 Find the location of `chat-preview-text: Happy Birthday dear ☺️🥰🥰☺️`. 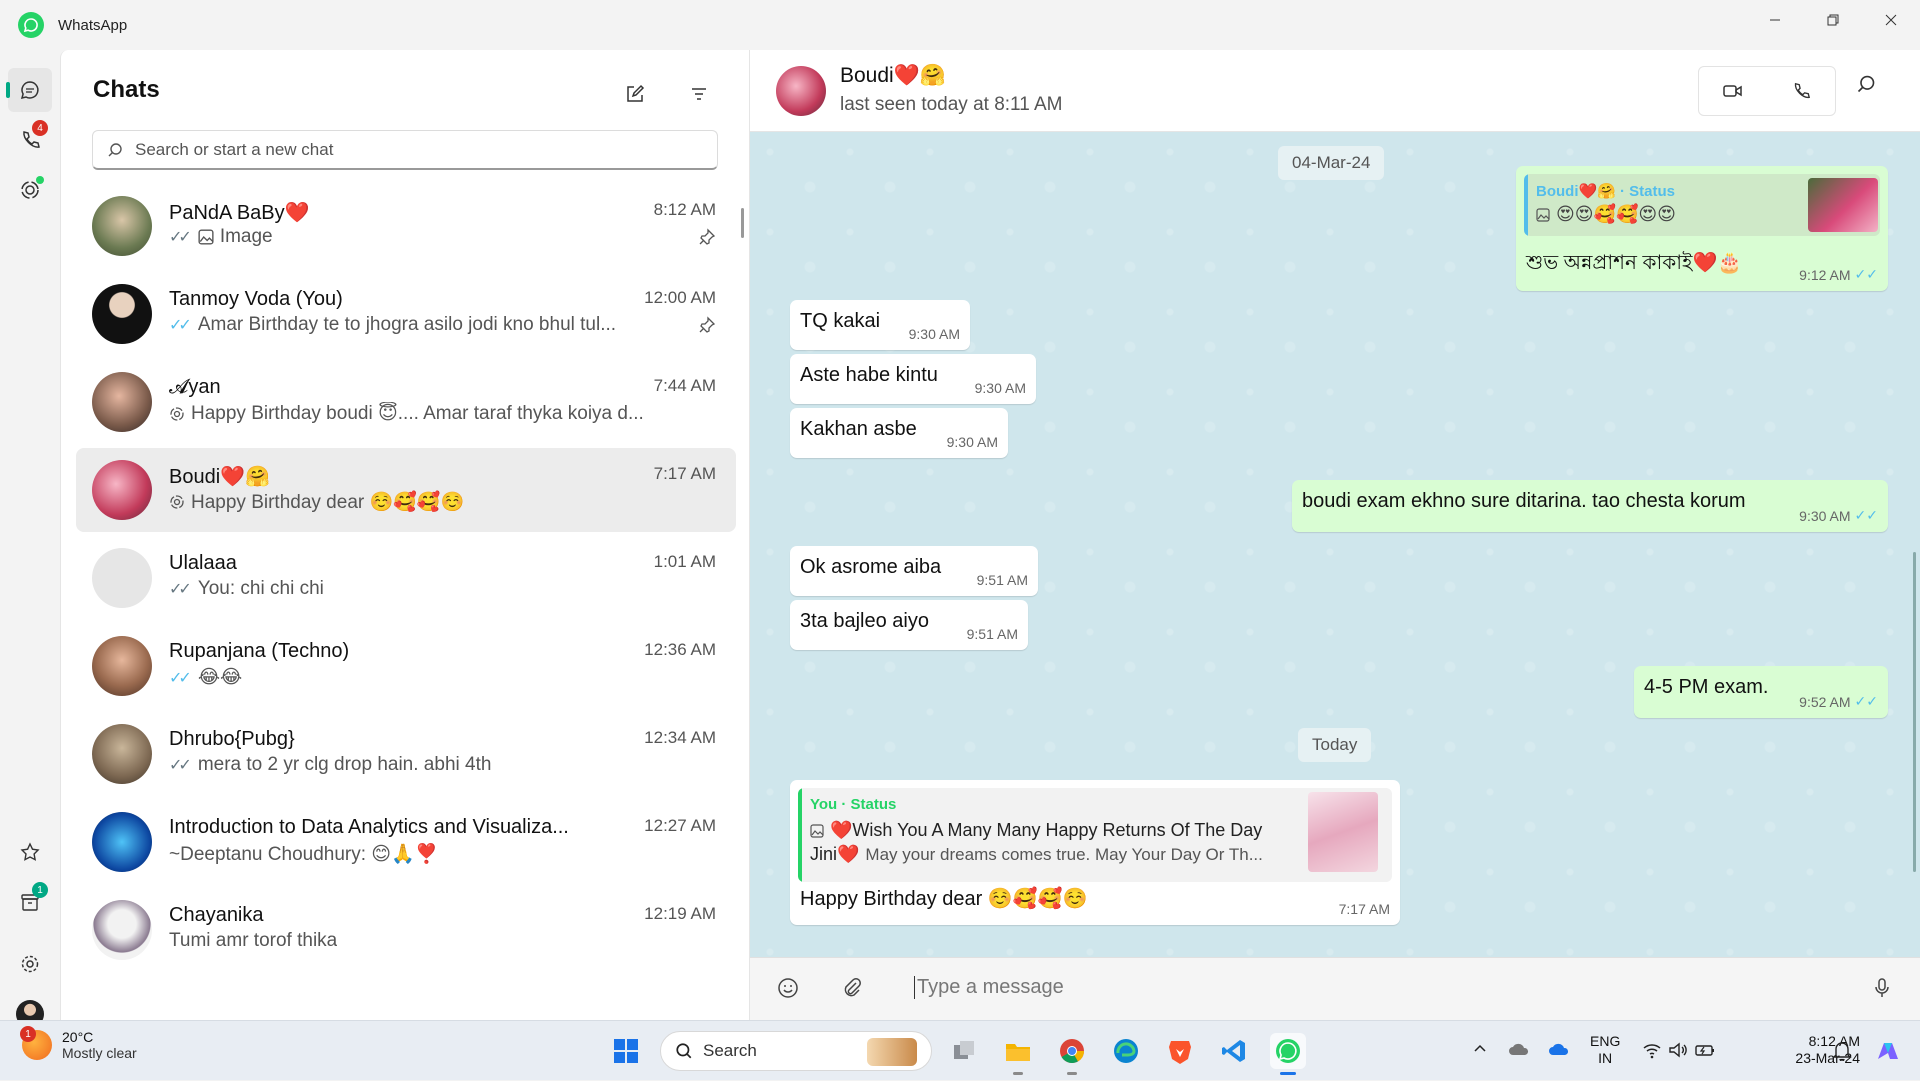

chat-preview-text: Happy Birthday dear ☺️🥰🥰☺️ is located at coordinates (328, 502).